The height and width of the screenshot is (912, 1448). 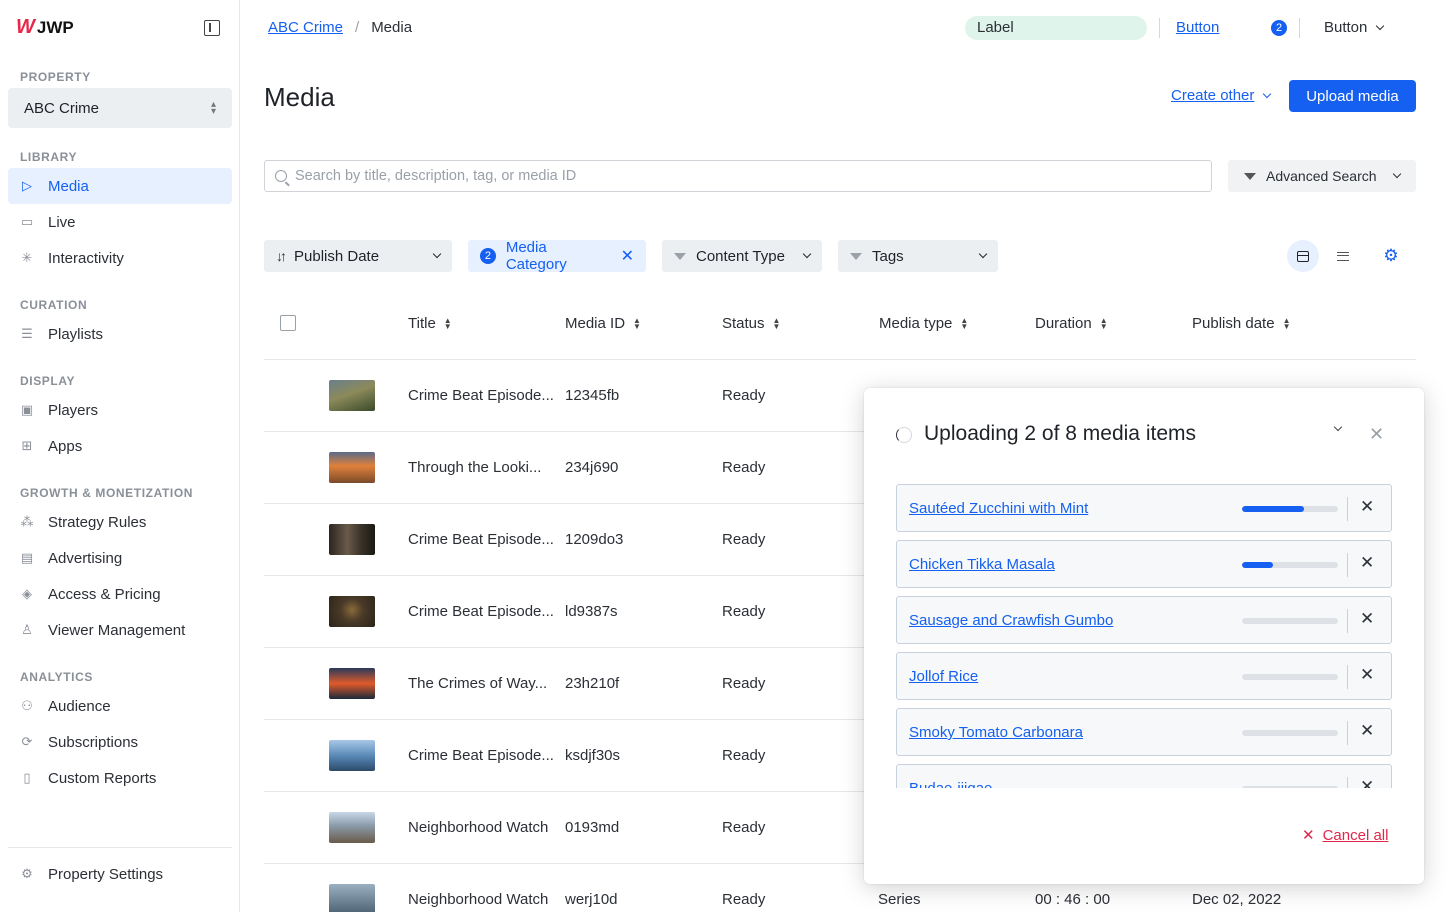 What do you see at coordinates (982, 564) in the screenshot?
I see `upload-item-name: Chicken Tikka Masala` at bounding box center [982, 564].